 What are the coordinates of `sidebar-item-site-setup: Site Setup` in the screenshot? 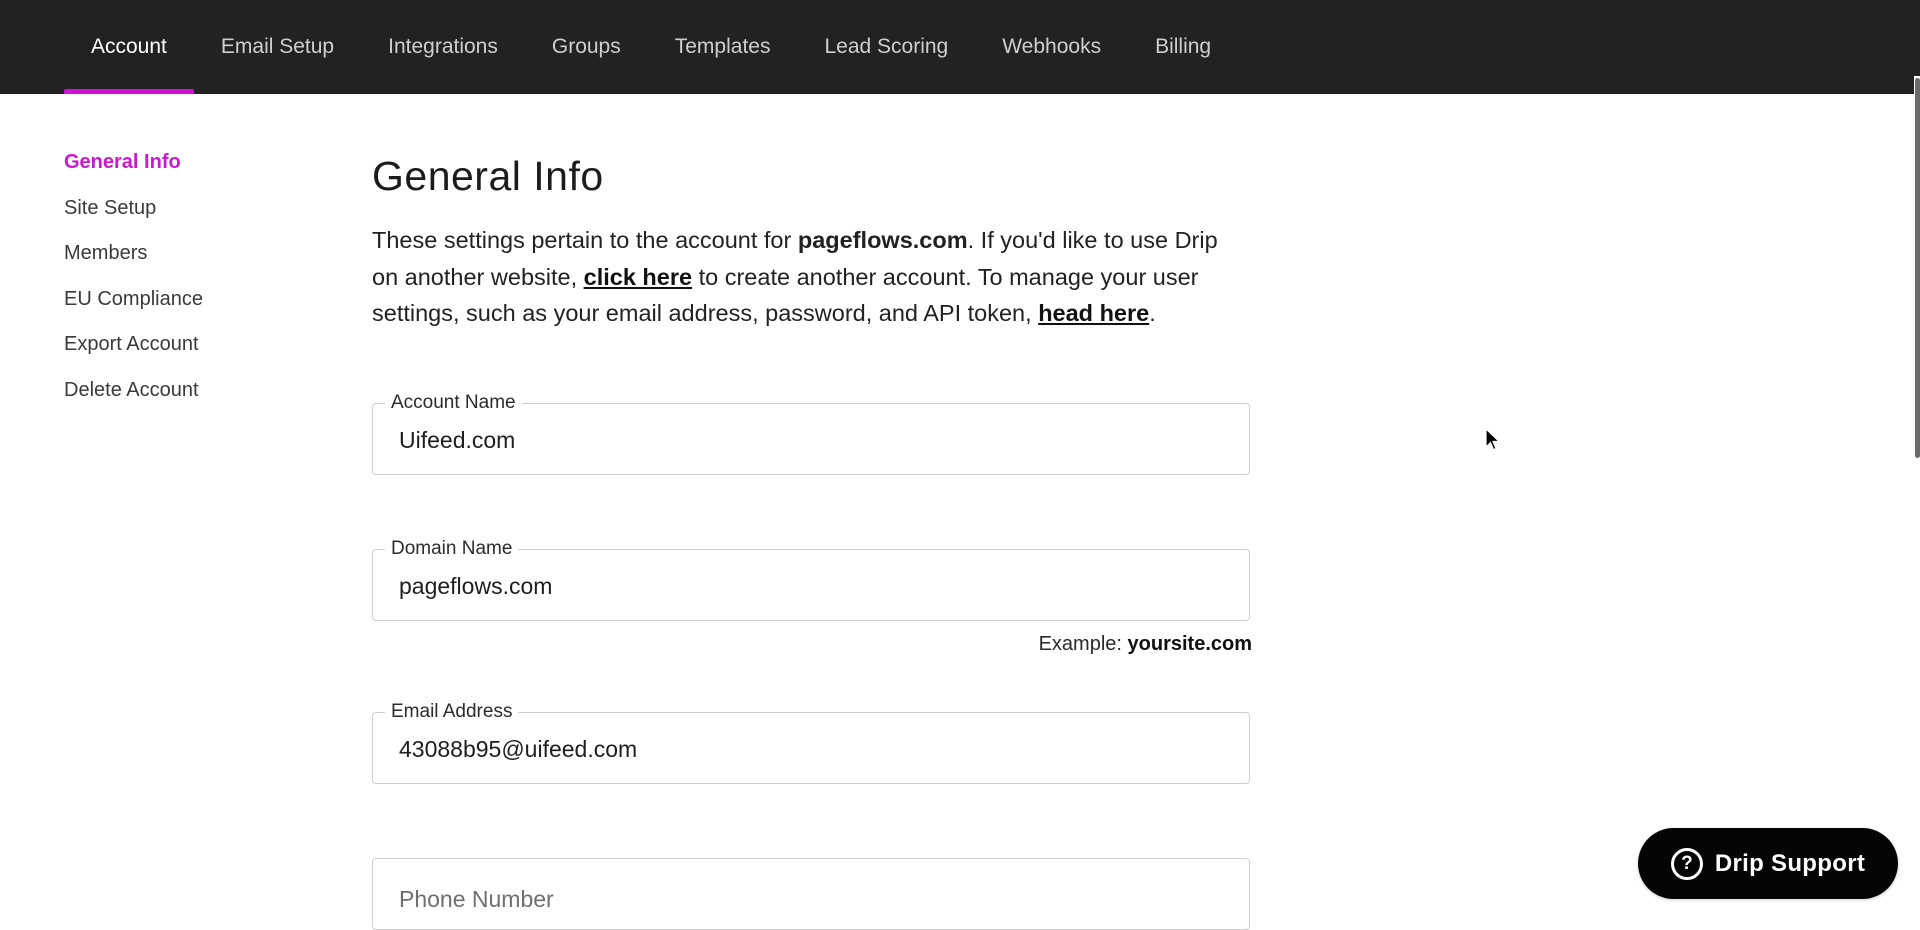 It's located at (184, 208).